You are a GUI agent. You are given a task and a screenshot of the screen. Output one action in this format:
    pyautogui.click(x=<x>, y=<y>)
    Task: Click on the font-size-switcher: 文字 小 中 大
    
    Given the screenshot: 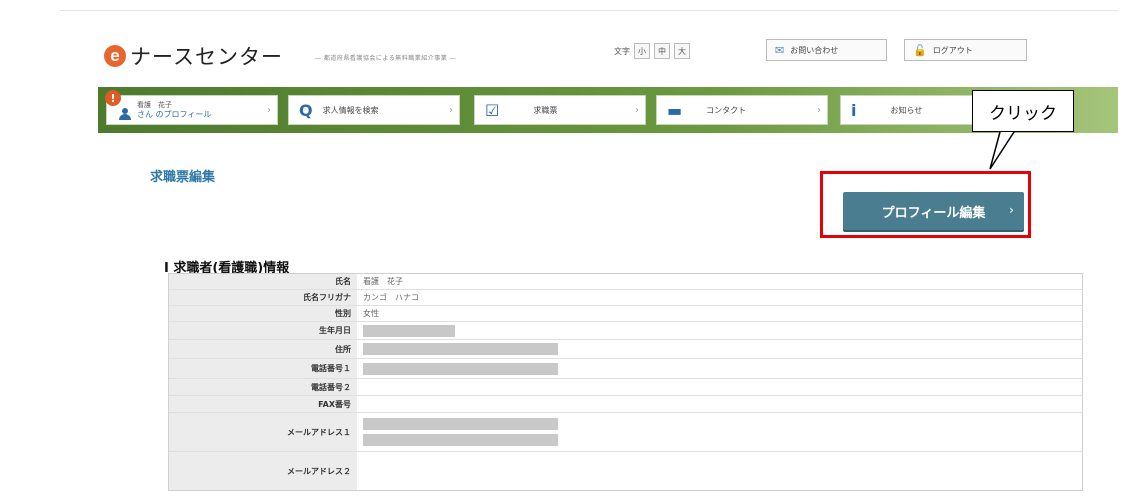 What is the action you would take?
    pyautogui.click(x=652, y=51)
    